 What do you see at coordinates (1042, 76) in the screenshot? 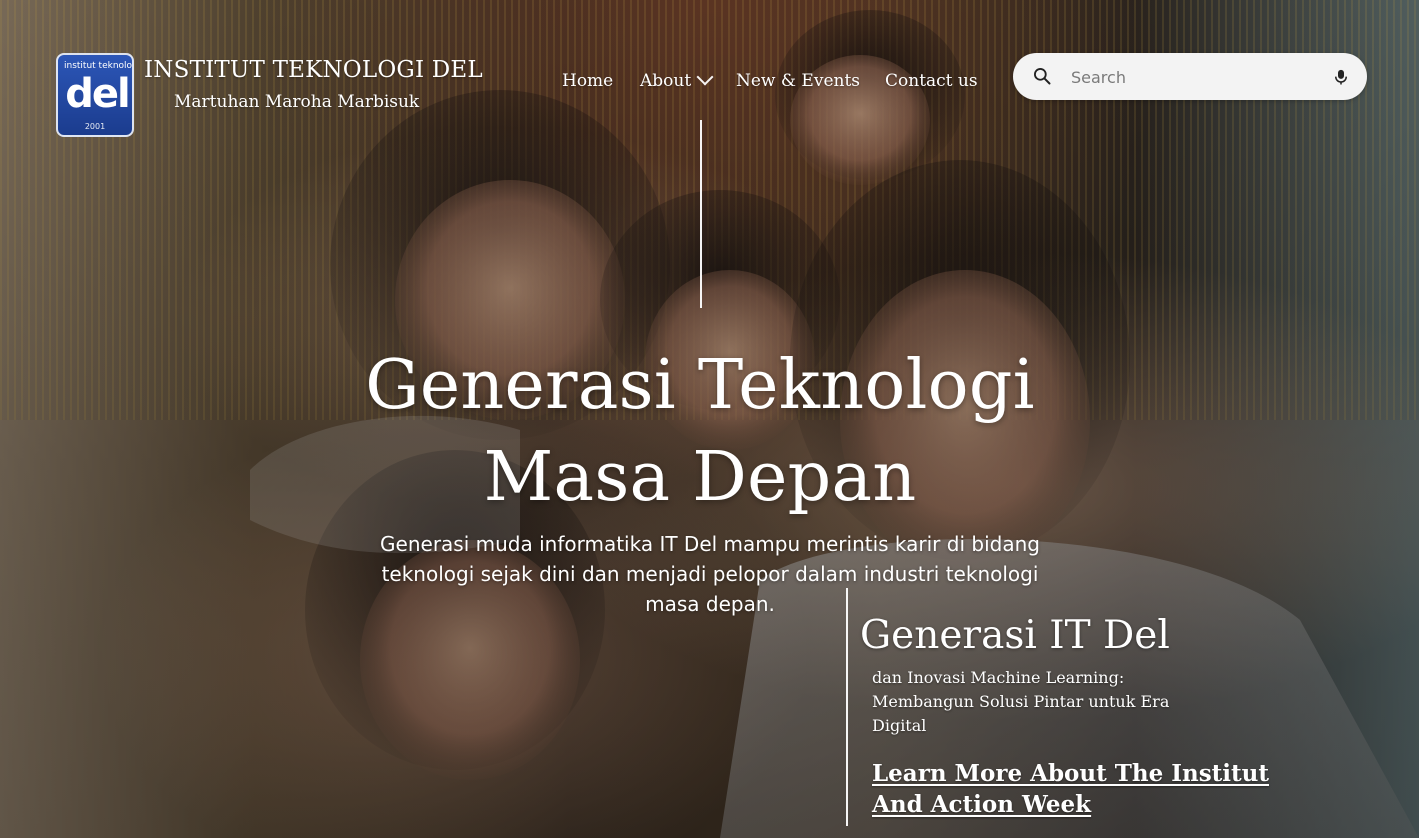
I see `search-icon` at bounding box center [1042, 76].